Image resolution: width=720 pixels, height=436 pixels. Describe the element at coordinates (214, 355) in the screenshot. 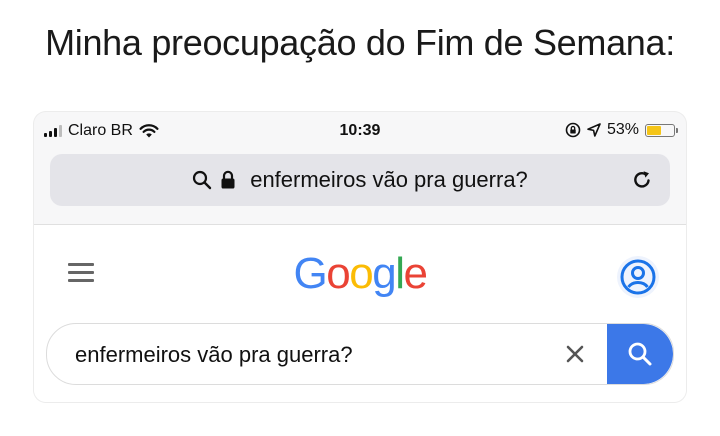

I see `search-input: enfermeiros vão pra guerra?` at that location.